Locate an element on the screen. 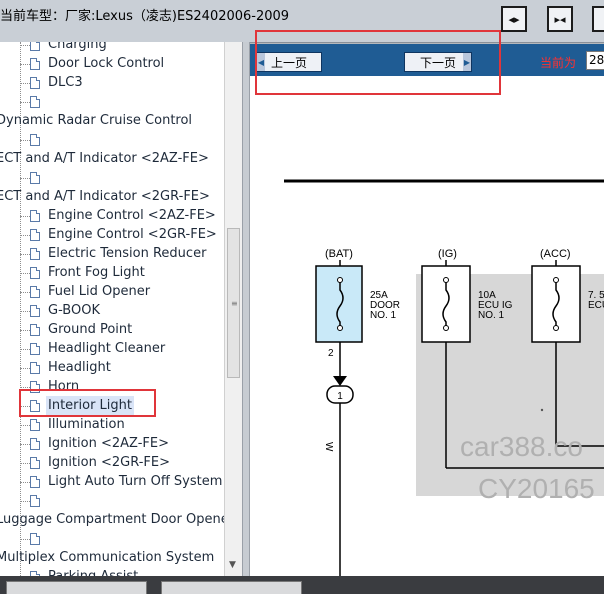 This screenshot has height=594, width=604. tree-item: G-BOOK is located at coordinates (74, 310).